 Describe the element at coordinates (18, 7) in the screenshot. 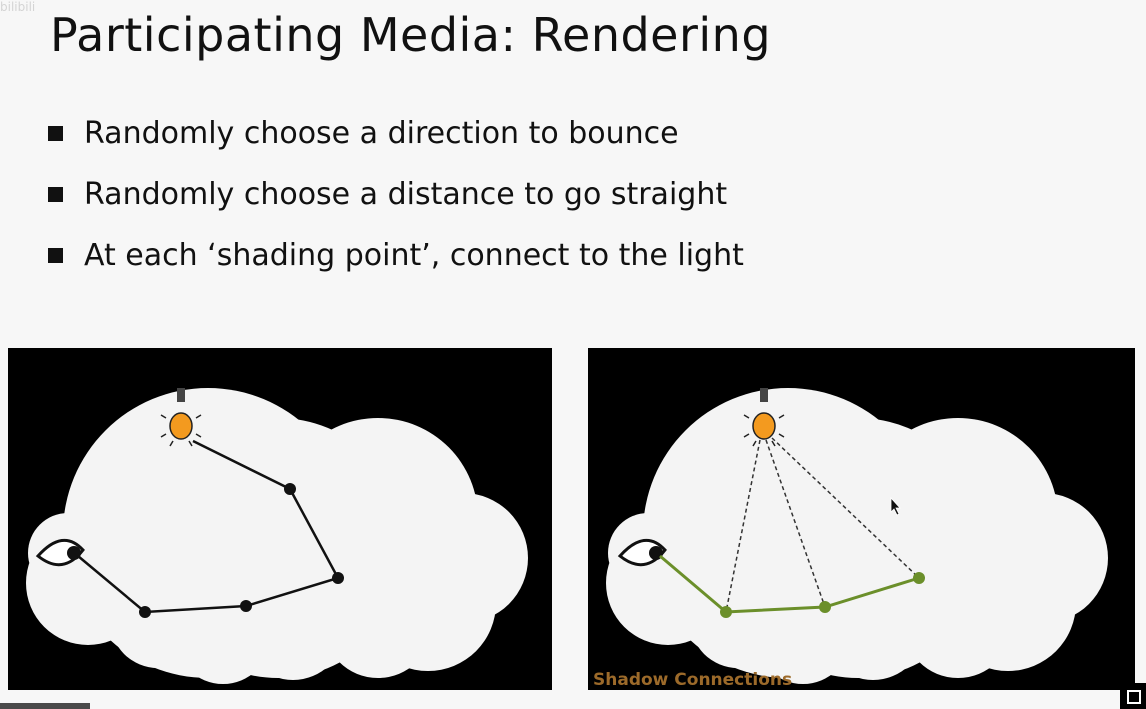

I see `watermark: bilibili` at that location.